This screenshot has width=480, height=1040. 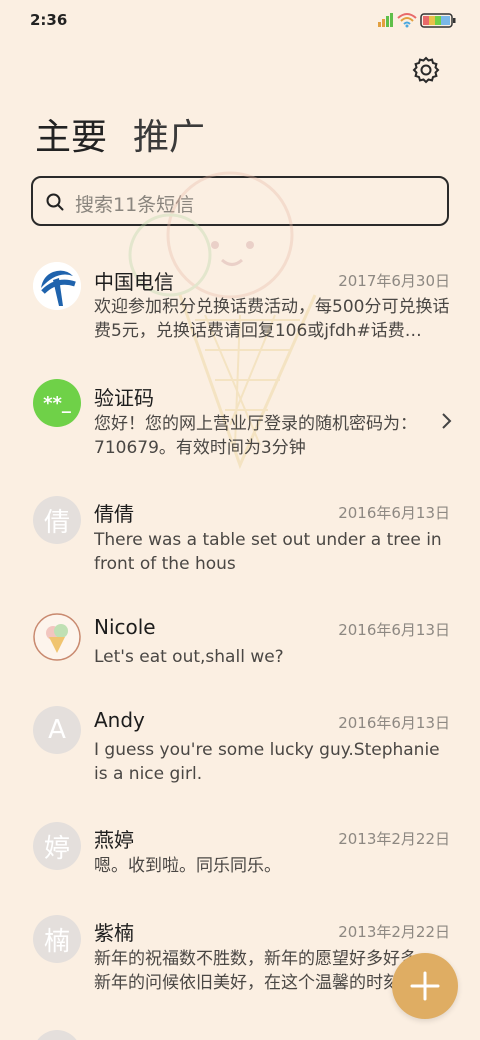 I want to click on contact-name: 燕婷, so click(x=114, y=840).